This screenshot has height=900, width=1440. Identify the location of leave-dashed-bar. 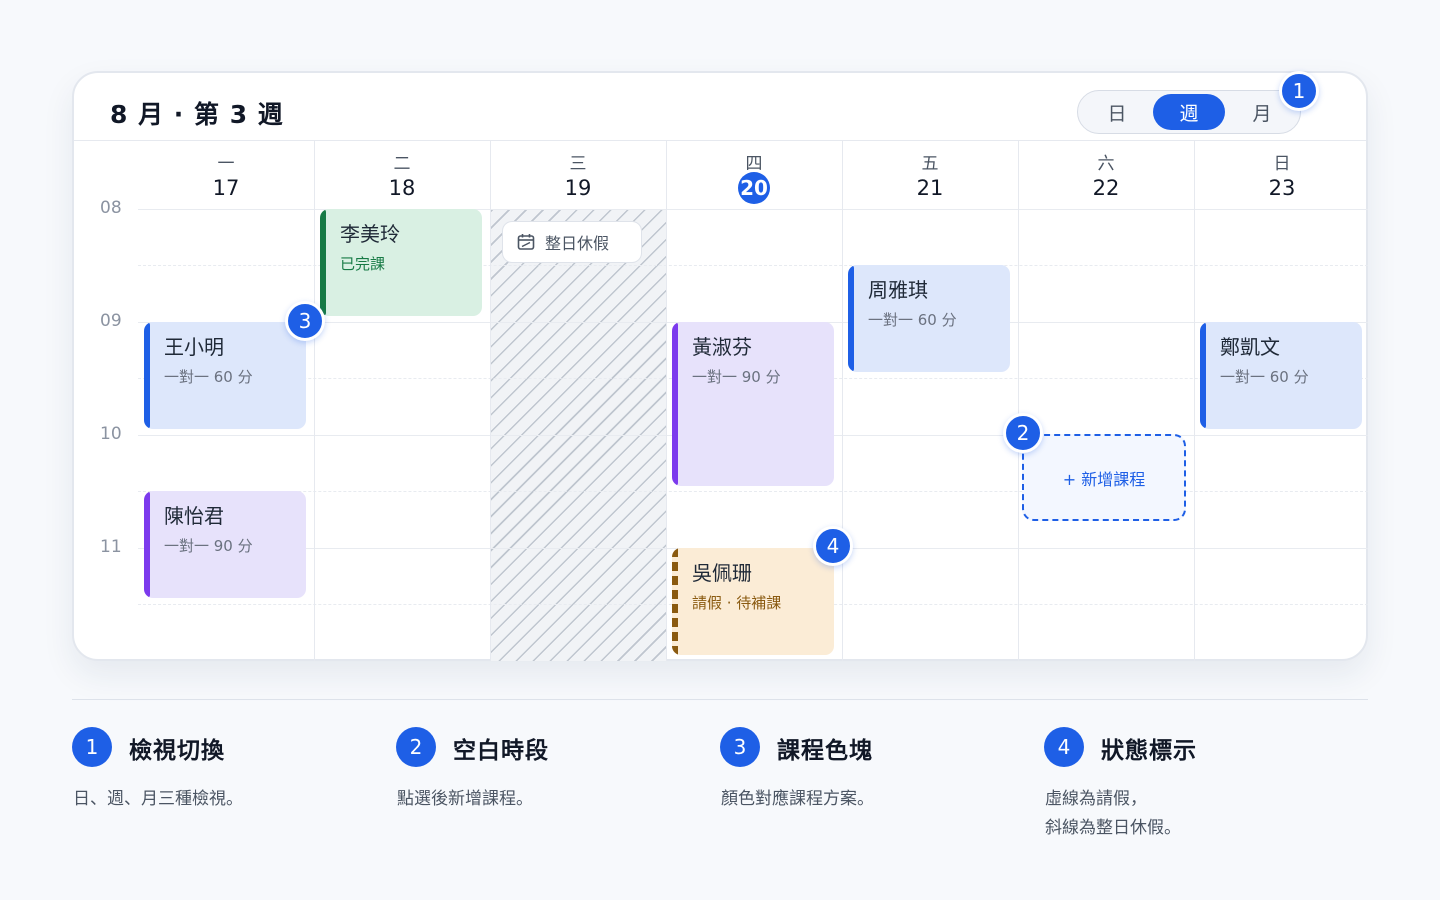
(675, 601).